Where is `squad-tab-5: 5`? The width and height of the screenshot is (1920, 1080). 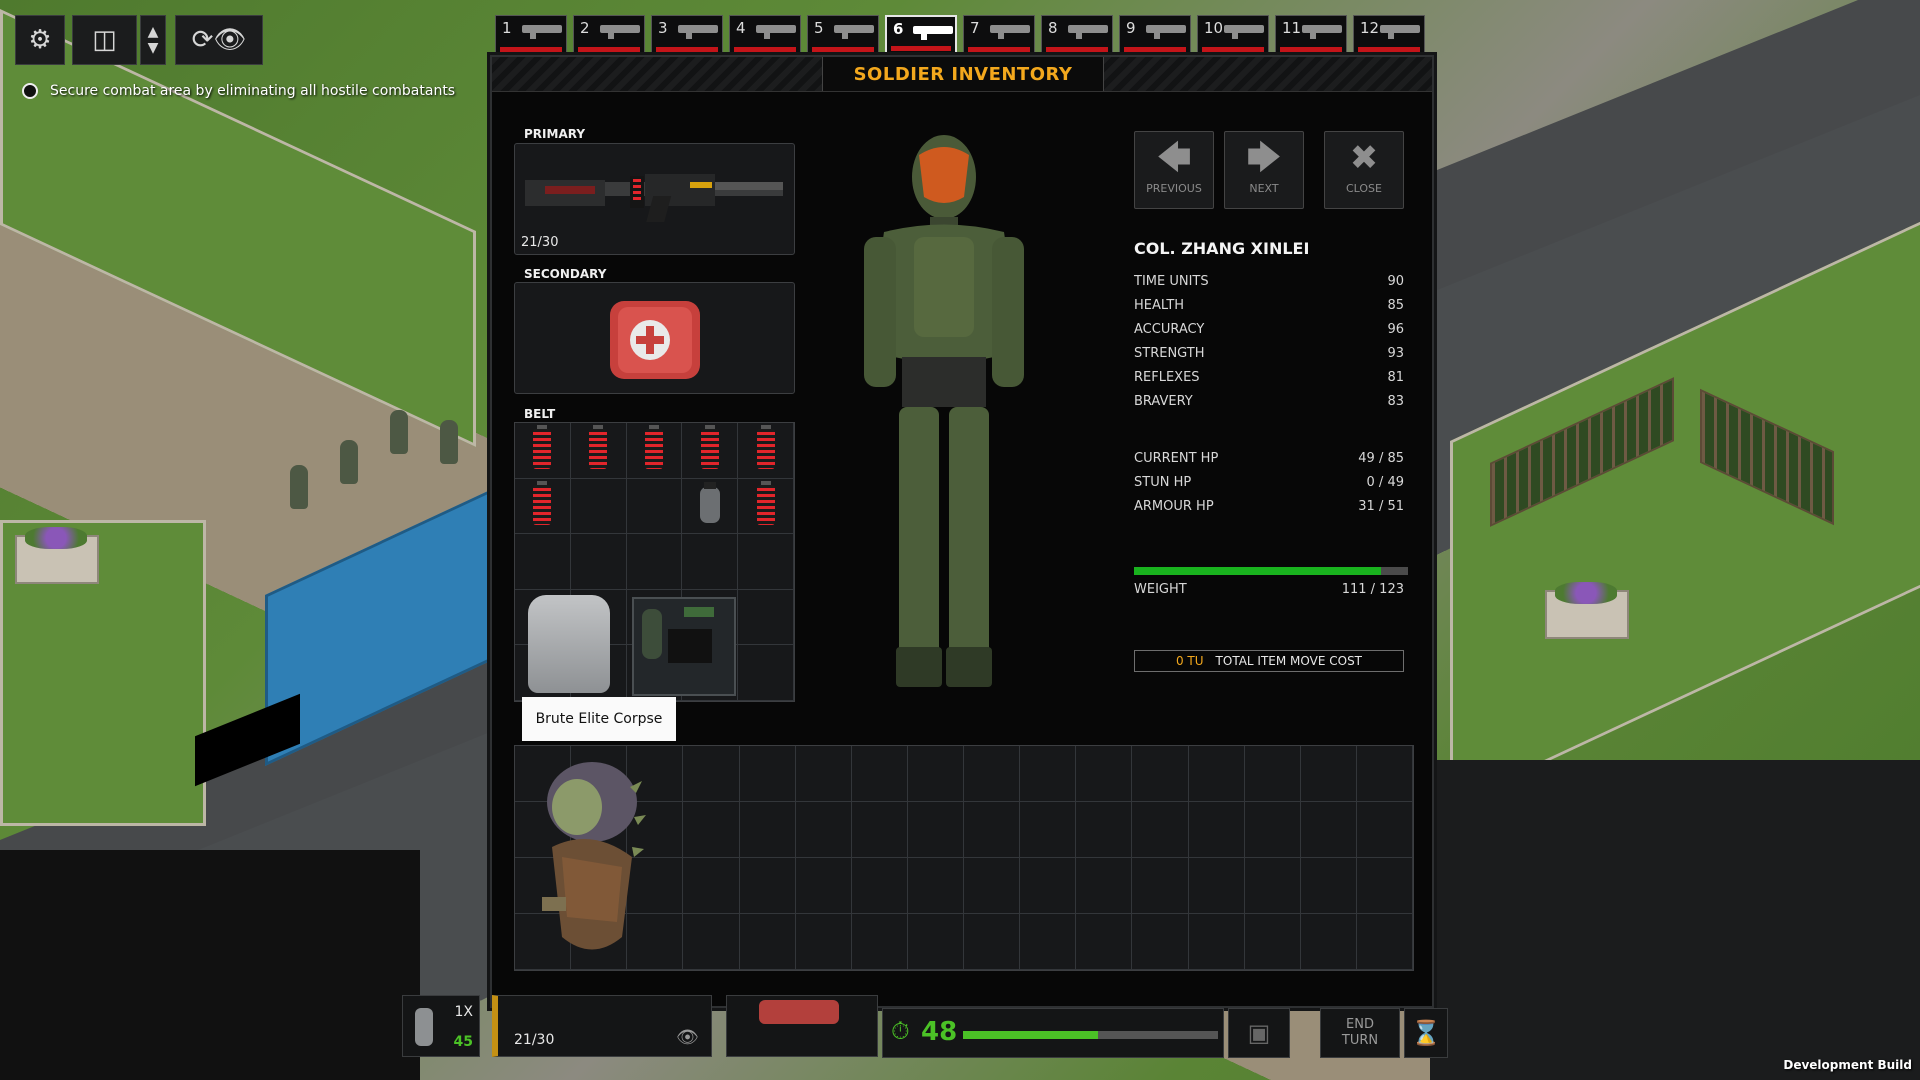 squad-tab-5: 5 is located at coordinates (843, 35).